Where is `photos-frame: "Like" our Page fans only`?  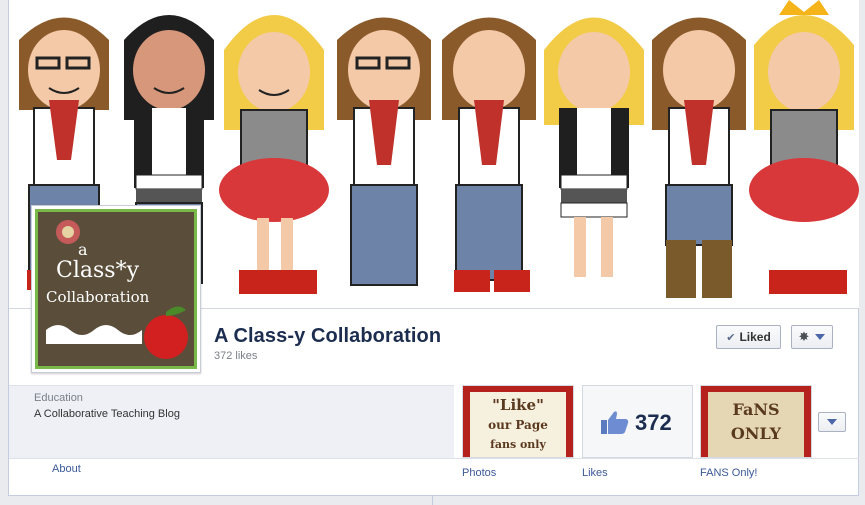
photos-frame: "Like" our Page fans only is located at coordinates (518, 421).